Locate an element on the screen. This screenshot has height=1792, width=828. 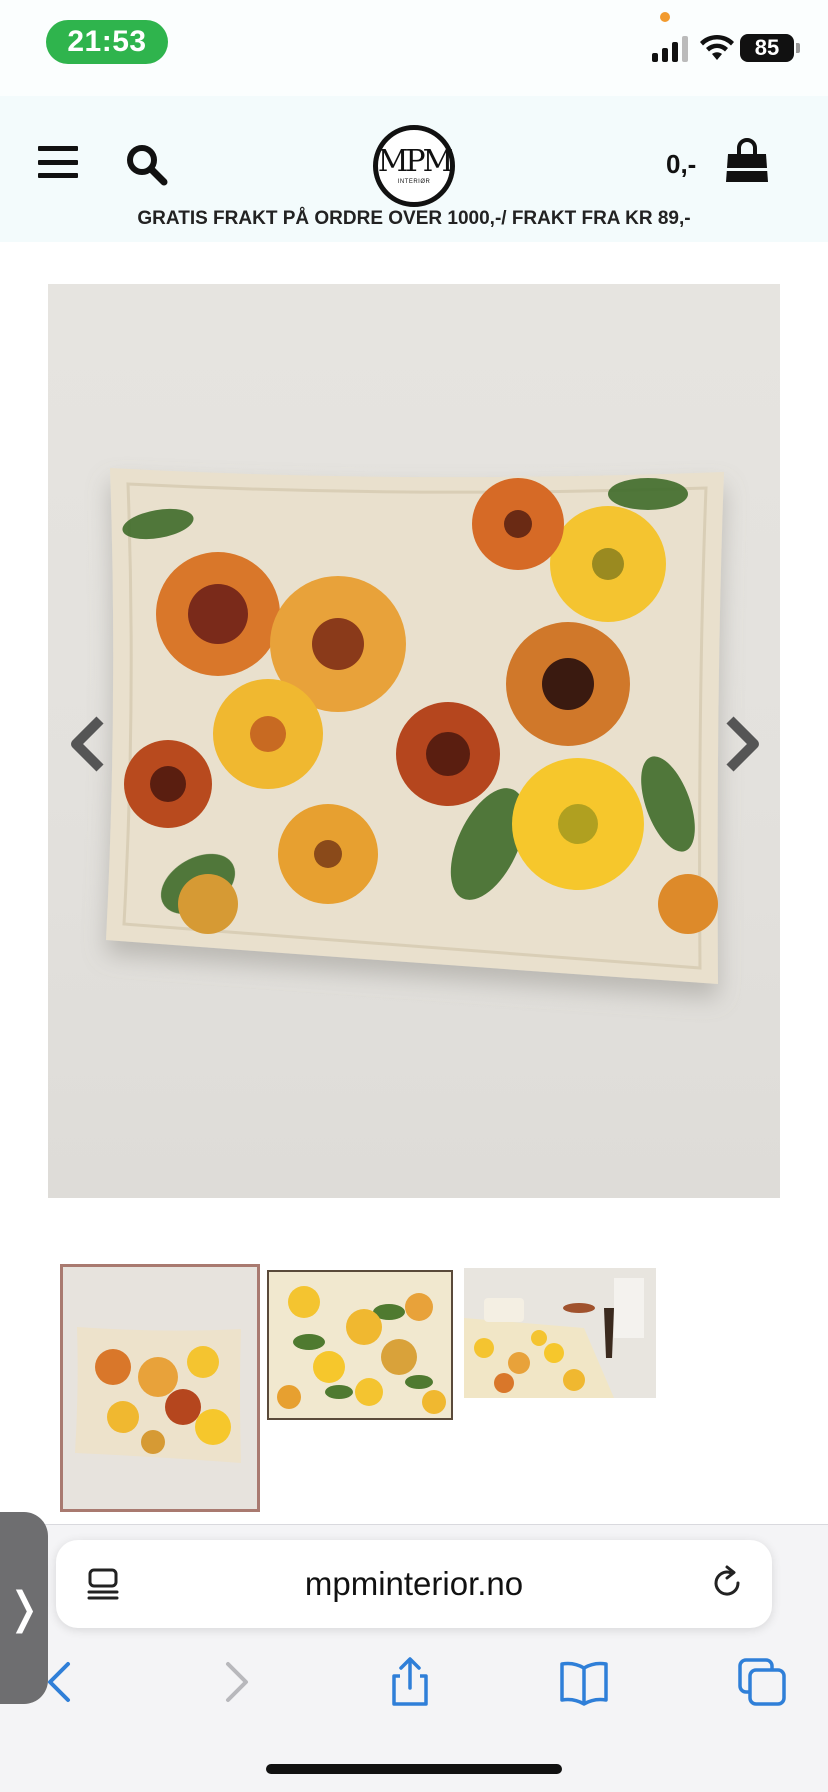
chevron-right-icon is located at coordinates (741, 744).